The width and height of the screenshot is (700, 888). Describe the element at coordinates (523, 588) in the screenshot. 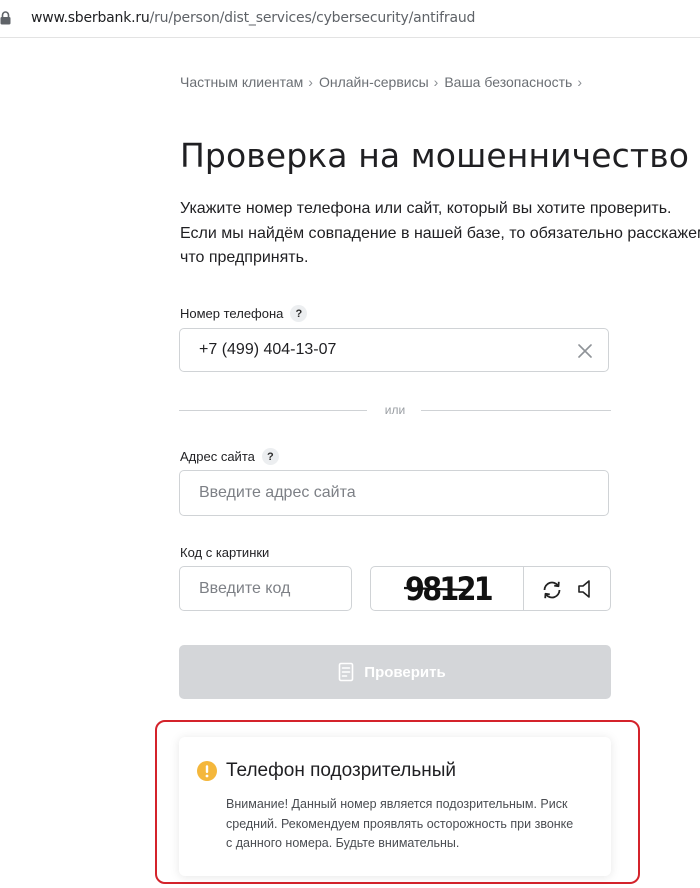

I see `captcha-divider` at that location.